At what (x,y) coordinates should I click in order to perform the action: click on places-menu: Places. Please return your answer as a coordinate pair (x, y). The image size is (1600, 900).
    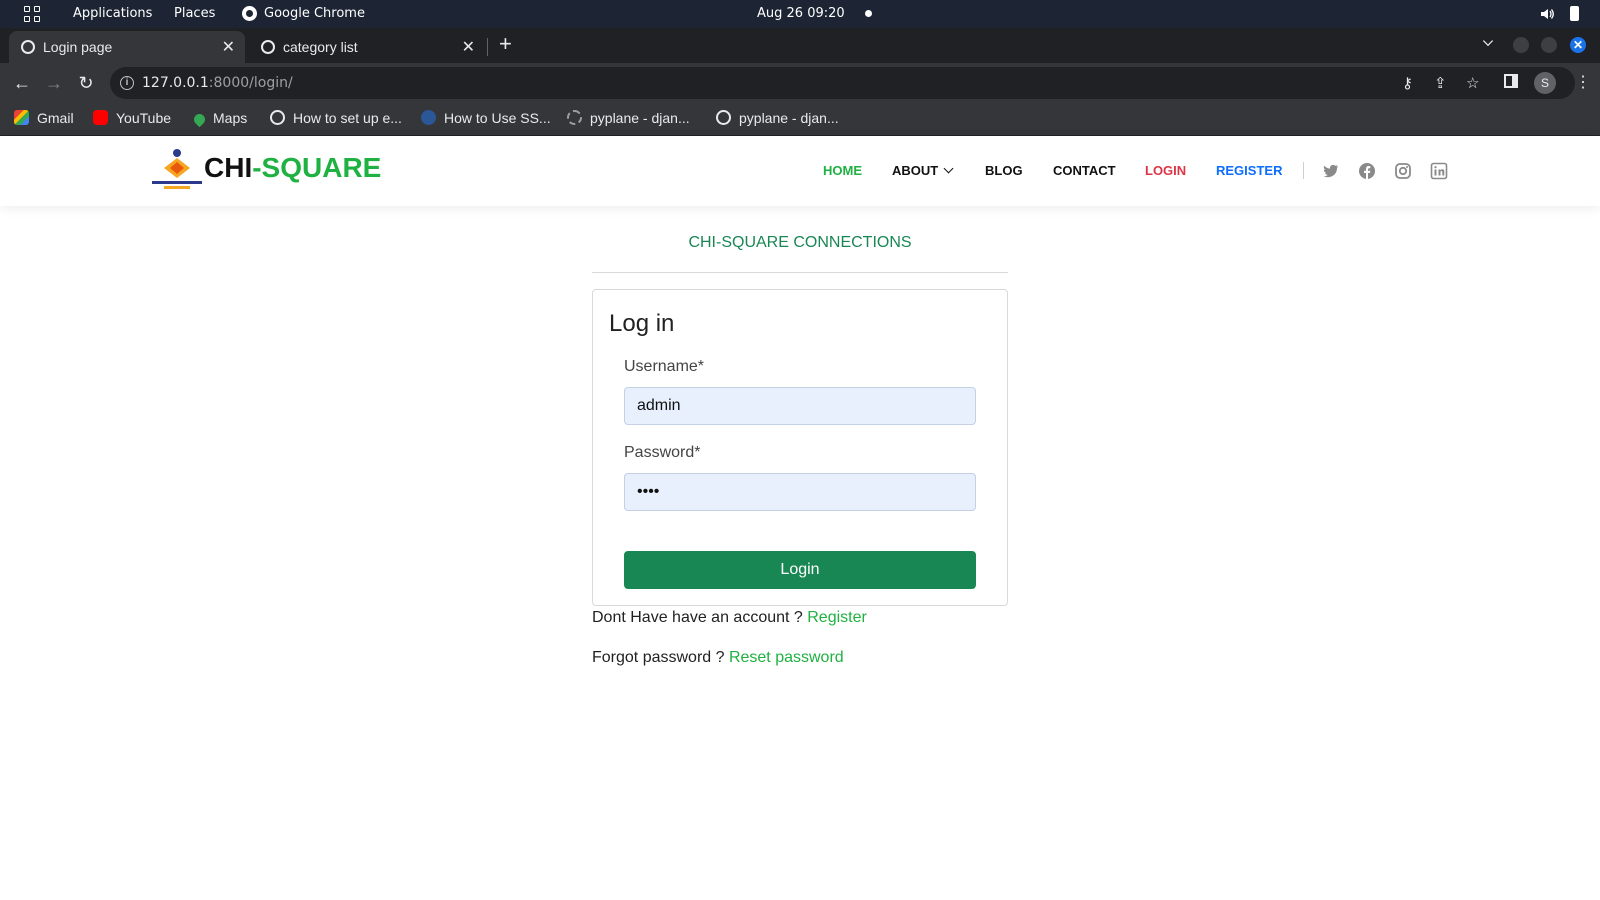
    Looking at the image, I should click on (194, 13).